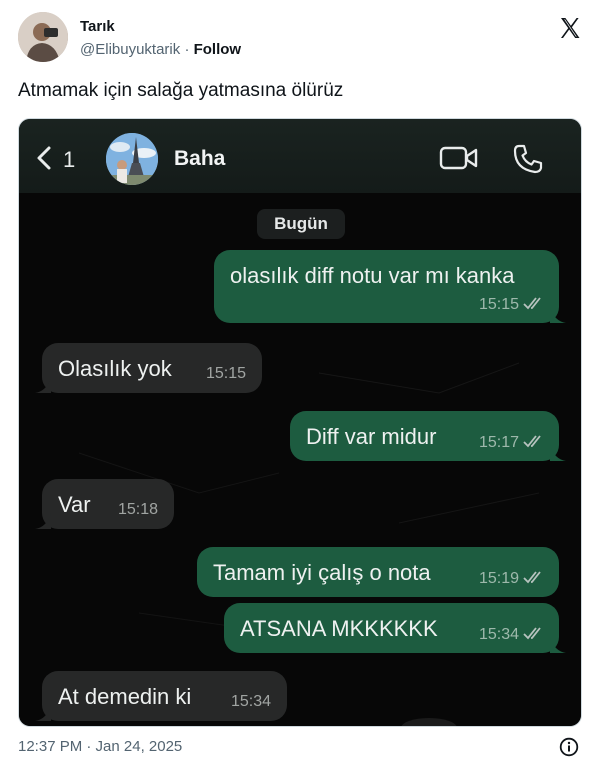 The width and height of the screenshot is (600, 777). What do you see at coordinates (69, 160) in the screenshot?
I see `unread-count: 1` at bounding box center [69, 160].